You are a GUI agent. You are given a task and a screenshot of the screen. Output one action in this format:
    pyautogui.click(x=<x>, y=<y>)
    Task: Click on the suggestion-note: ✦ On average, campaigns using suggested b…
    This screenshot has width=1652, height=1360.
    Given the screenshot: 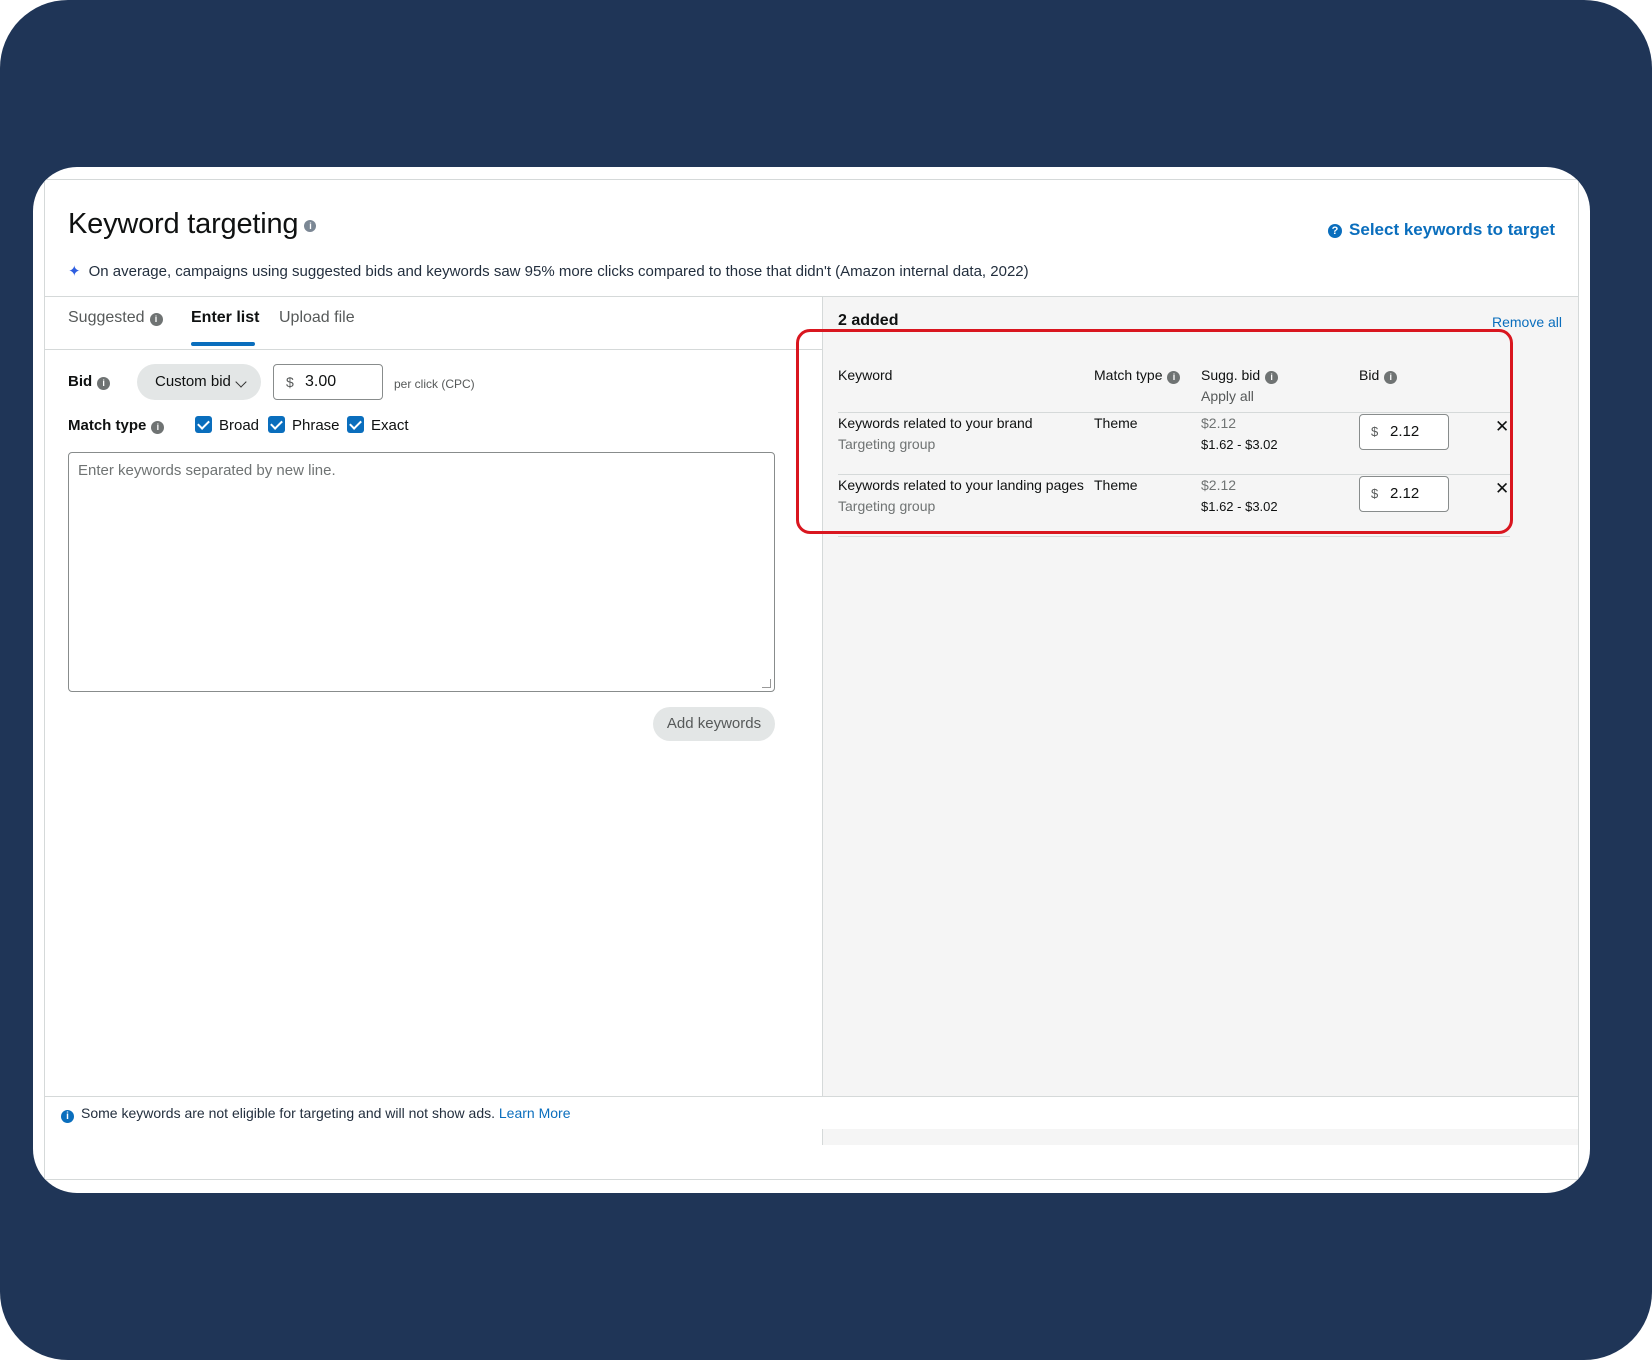 What is the action you would take?
    pyautogui.click(x=548, y=271)
    